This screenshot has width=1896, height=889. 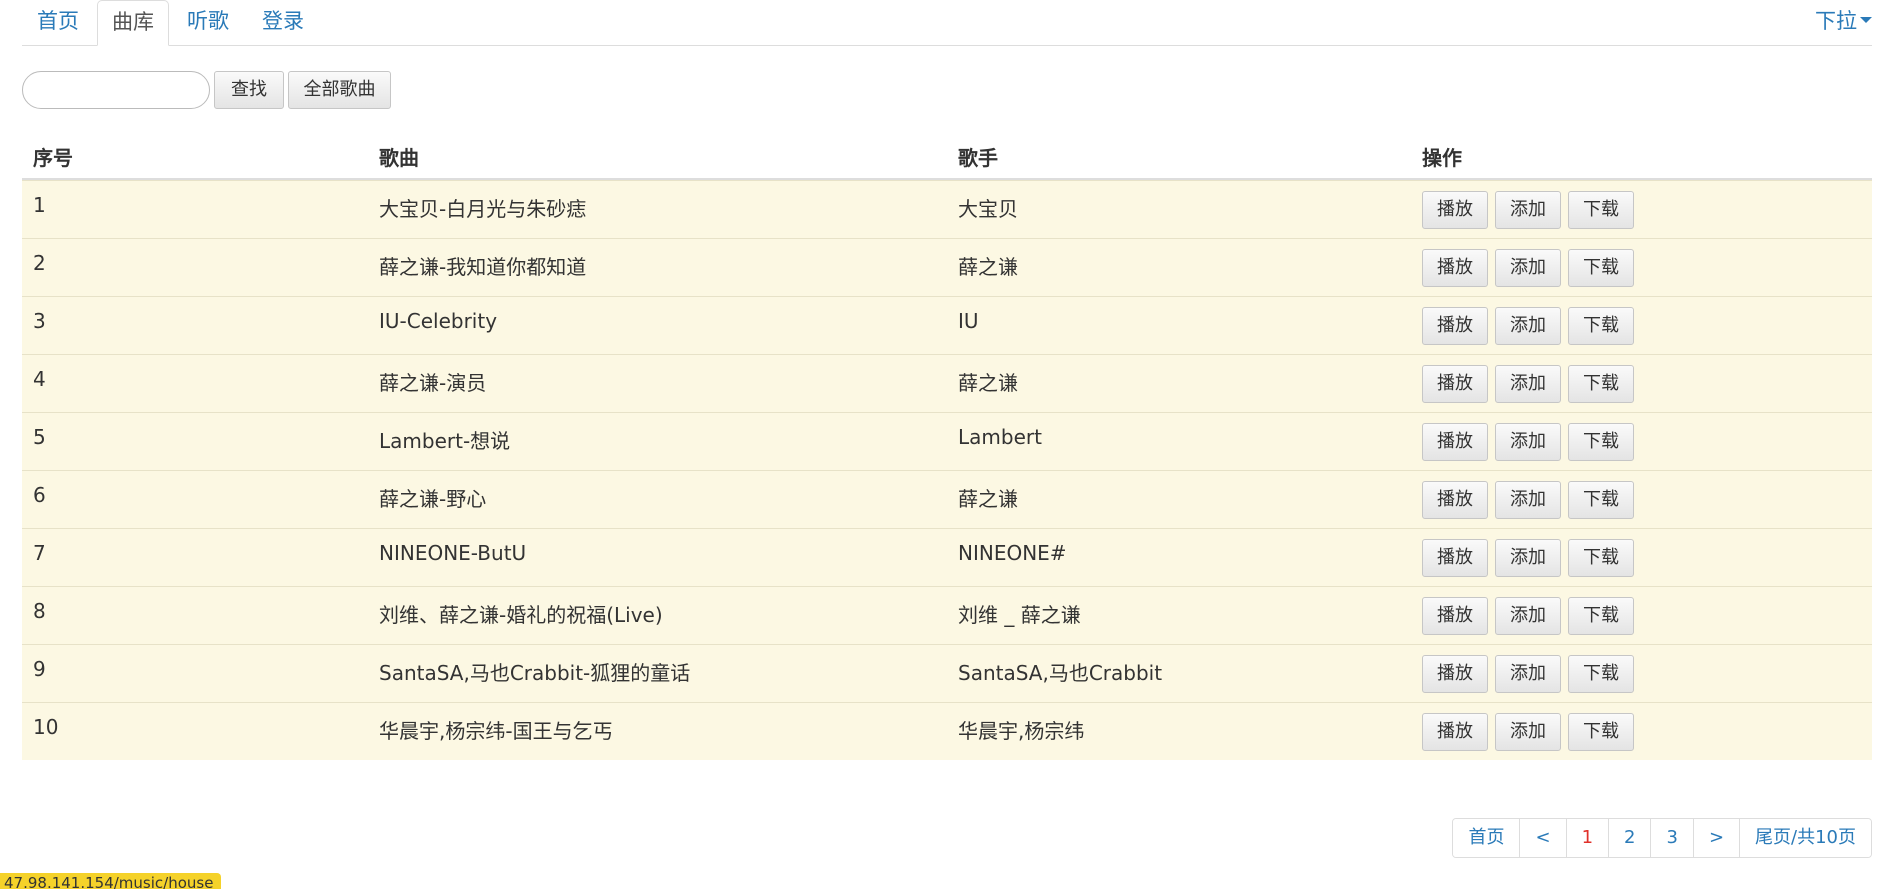 I want to click on song-title: IU-Celebrity, so click(x=438, y=321).